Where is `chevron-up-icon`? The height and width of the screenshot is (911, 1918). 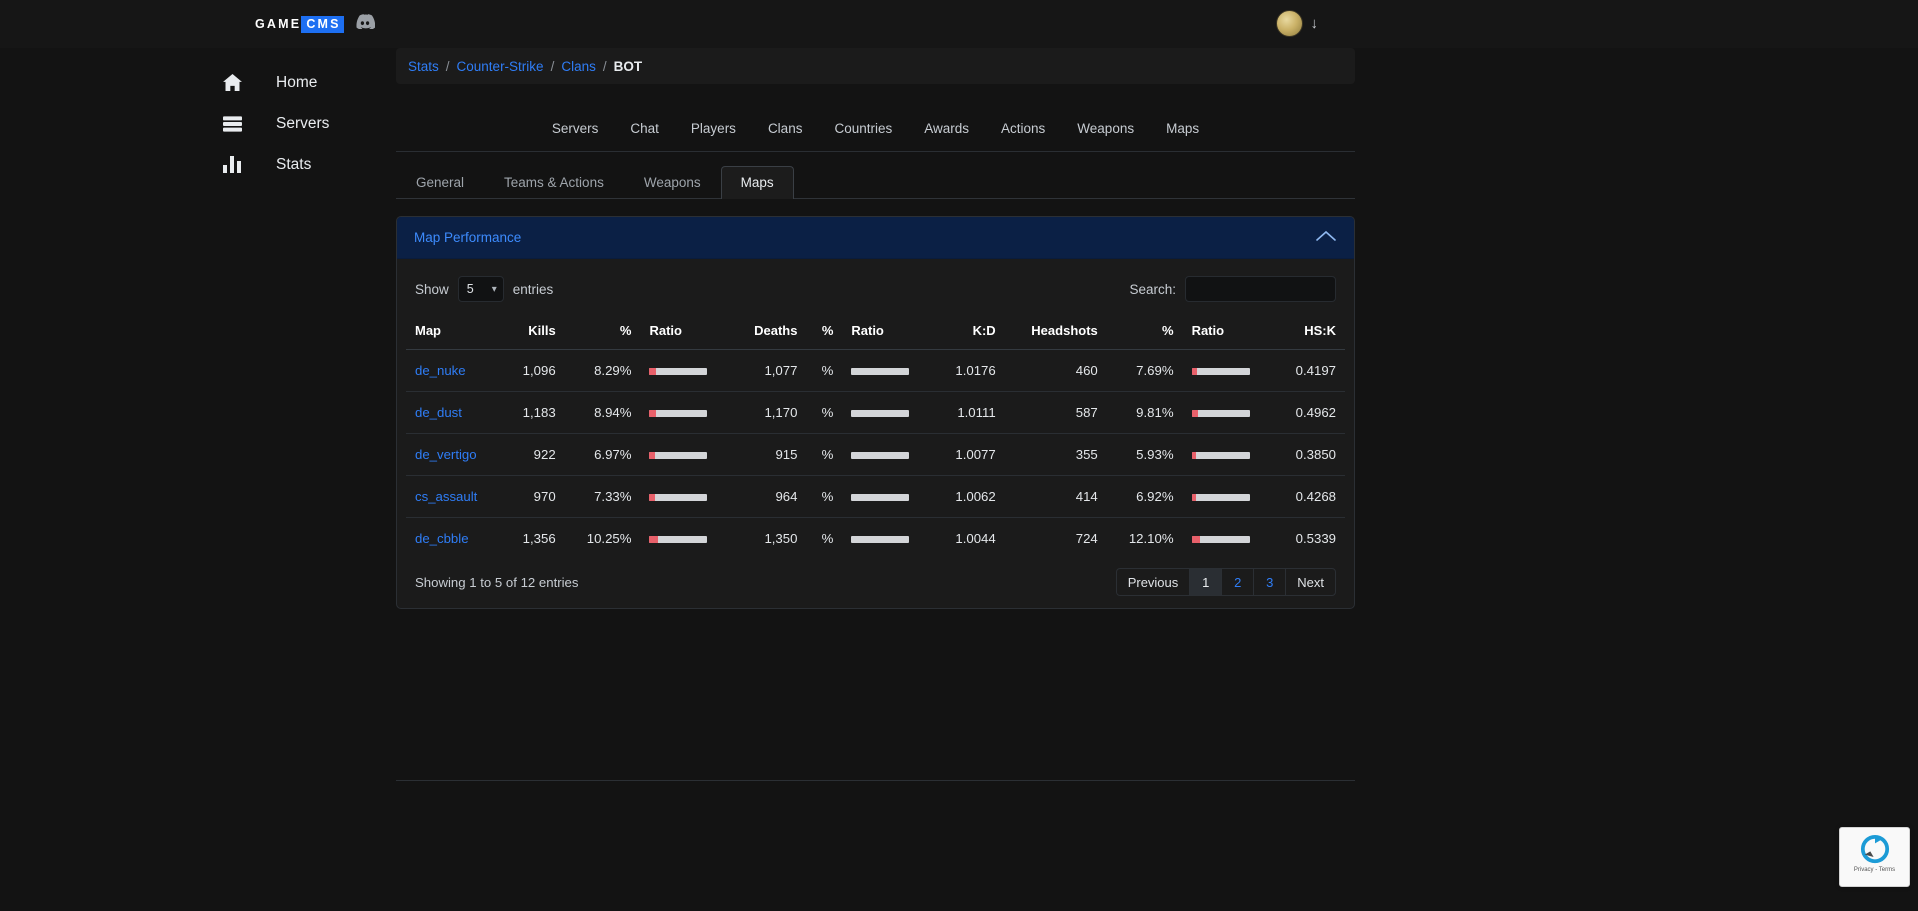
chevron-up-icon is located at coordinates (1326, 238).